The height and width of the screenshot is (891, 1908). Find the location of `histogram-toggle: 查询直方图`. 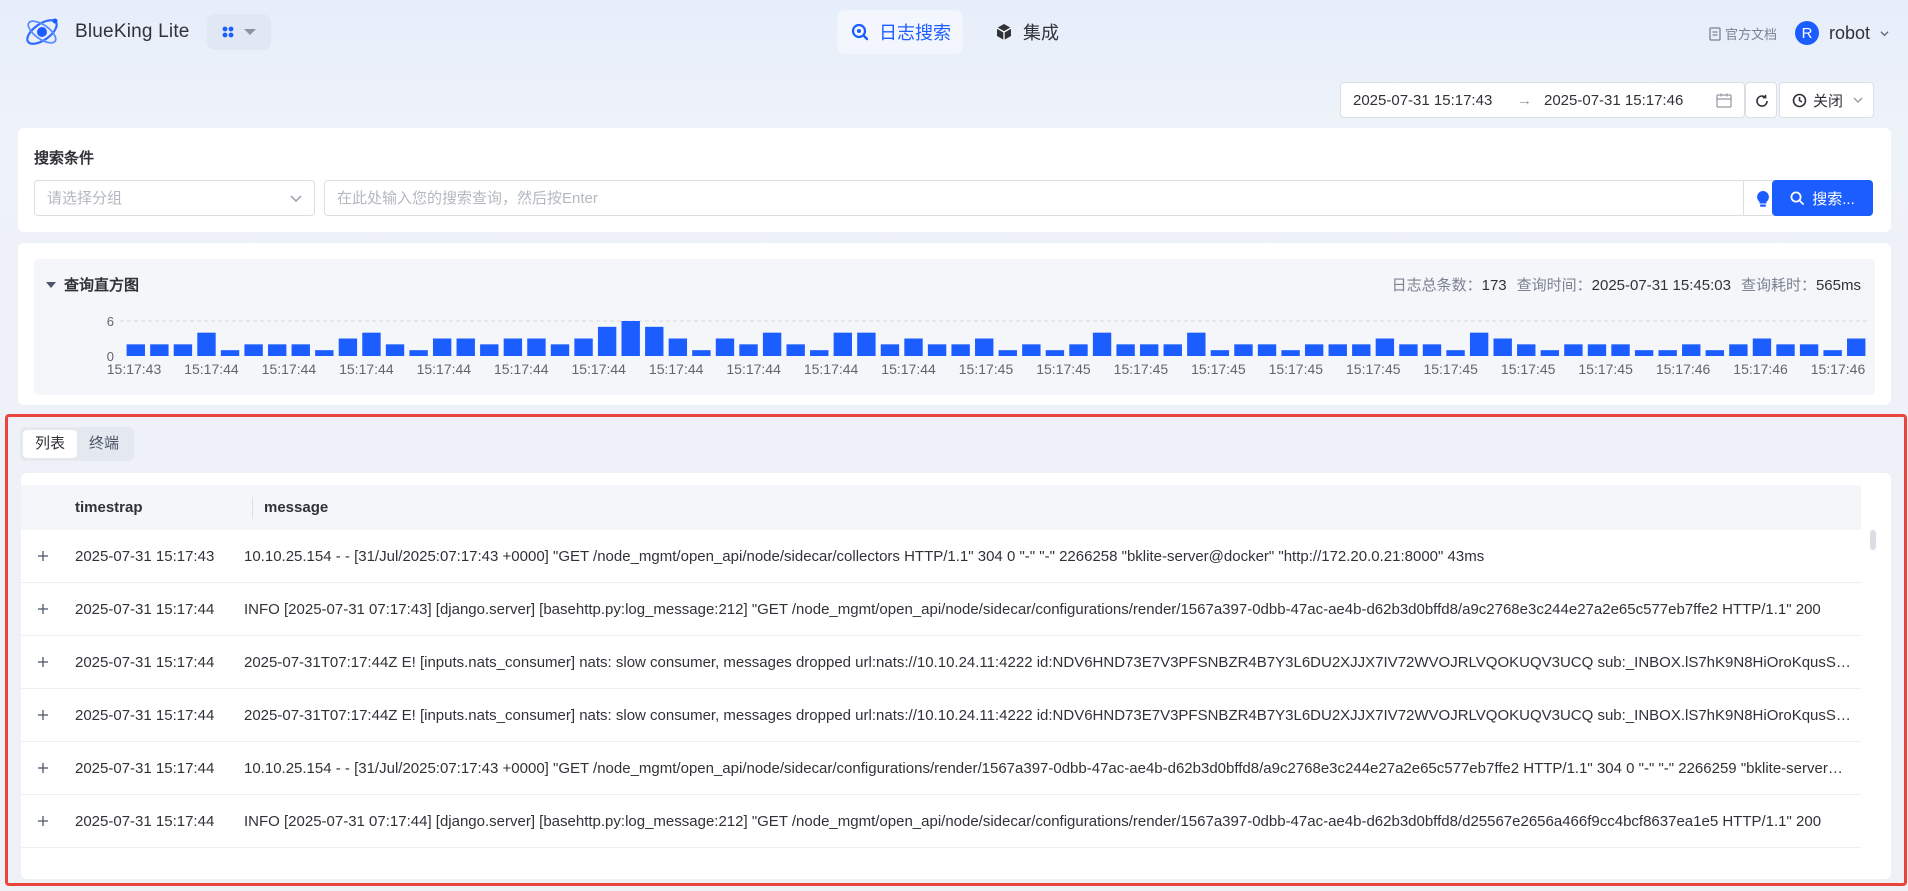

histogram-toggle: 查询直方图 is located at coordinates (92, 284).